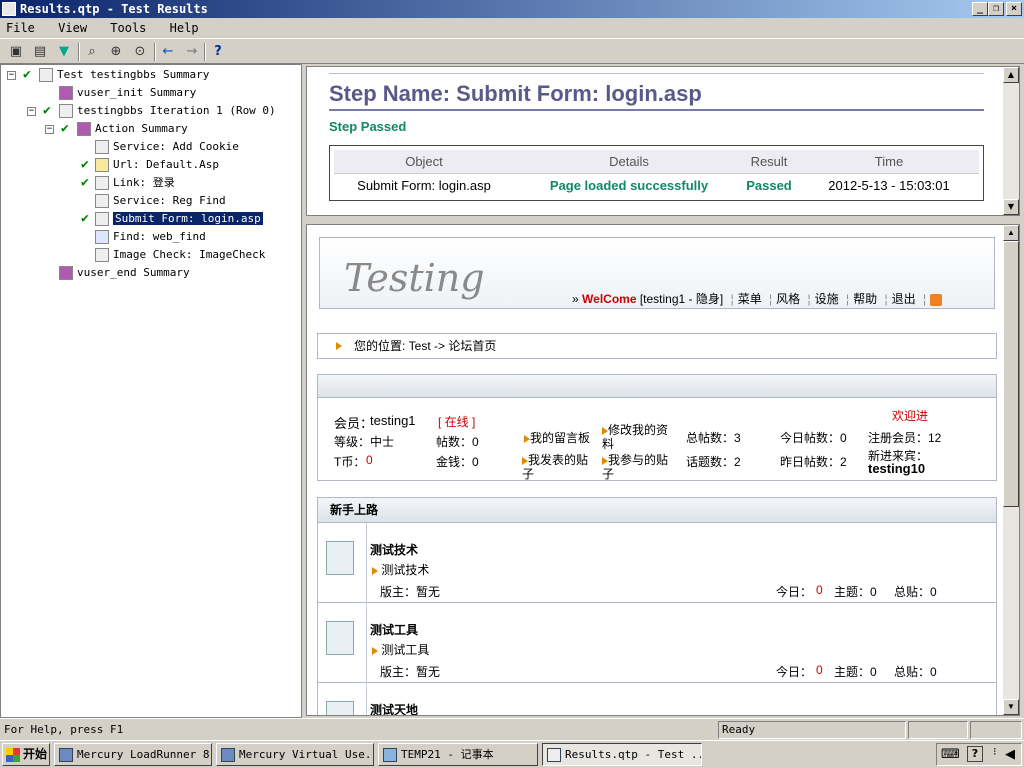 The width and height of the screenshot is (1024, 768). Describe the element at coordinates (40, 52) in the screenshot. I see `print-icon: ▤` at that location.